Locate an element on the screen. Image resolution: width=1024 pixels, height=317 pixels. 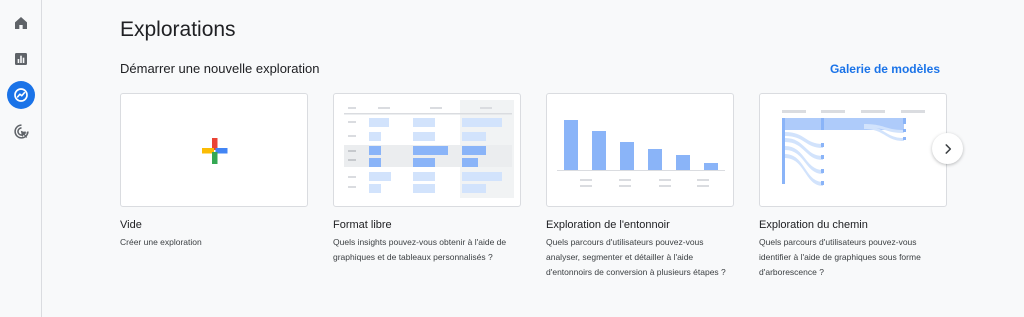
nav-explore-button is located at coordinates (21, 95).